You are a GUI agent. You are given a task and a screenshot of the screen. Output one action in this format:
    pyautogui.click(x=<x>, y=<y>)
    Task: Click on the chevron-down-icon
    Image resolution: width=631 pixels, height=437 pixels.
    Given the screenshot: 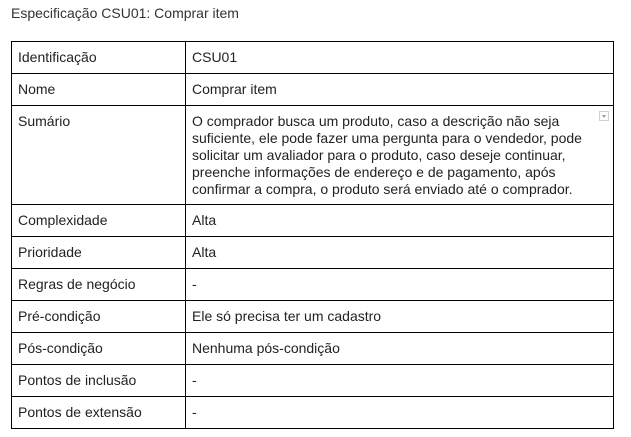 What is the action you would take?
    pyautogui.click(x=604, y=116)
    